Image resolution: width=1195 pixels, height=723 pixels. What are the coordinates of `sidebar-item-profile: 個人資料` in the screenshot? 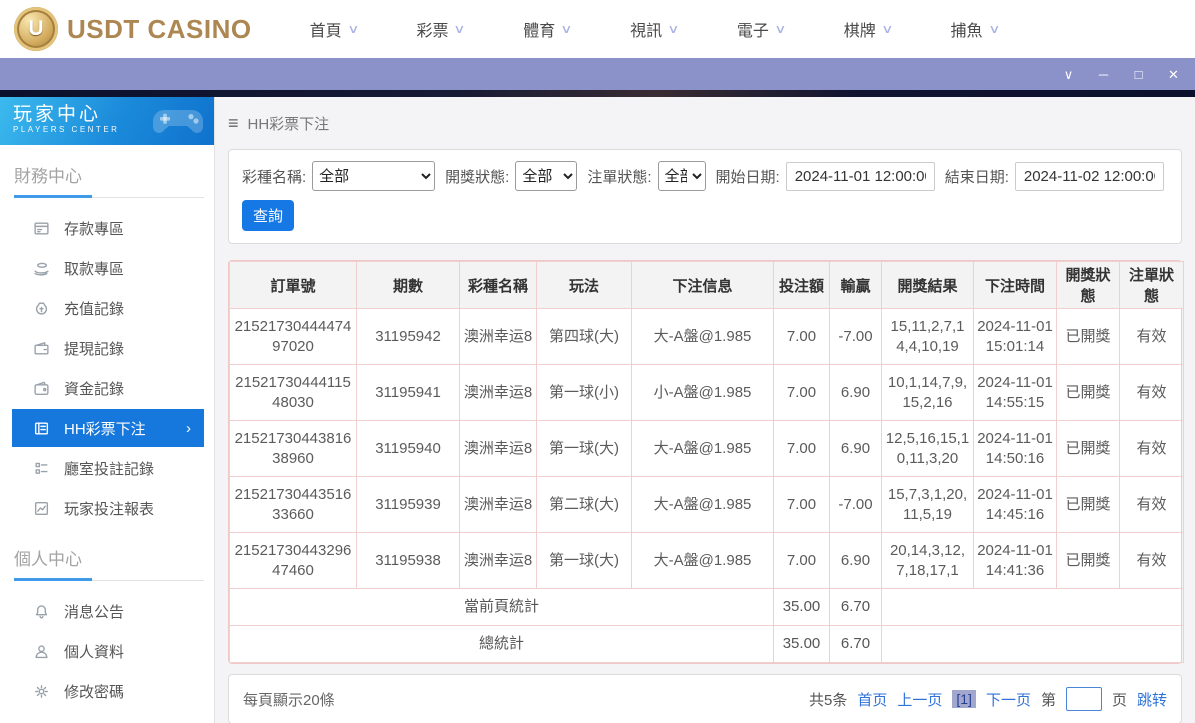 It's located at (107, 651).